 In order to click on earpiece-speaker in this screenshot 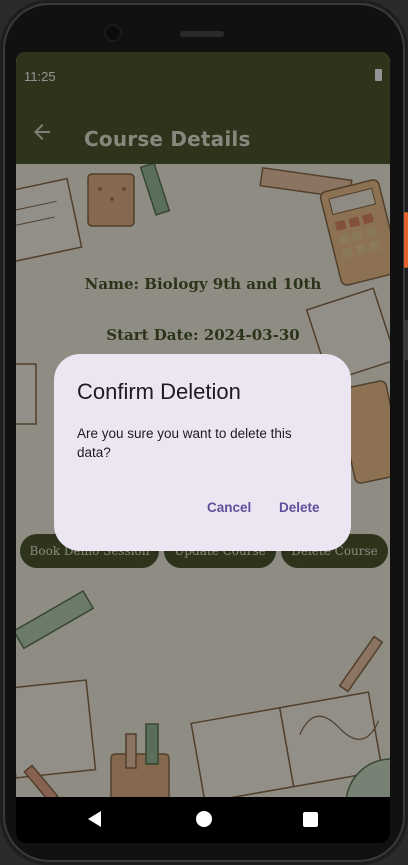, I will do `click(202, 34)`.